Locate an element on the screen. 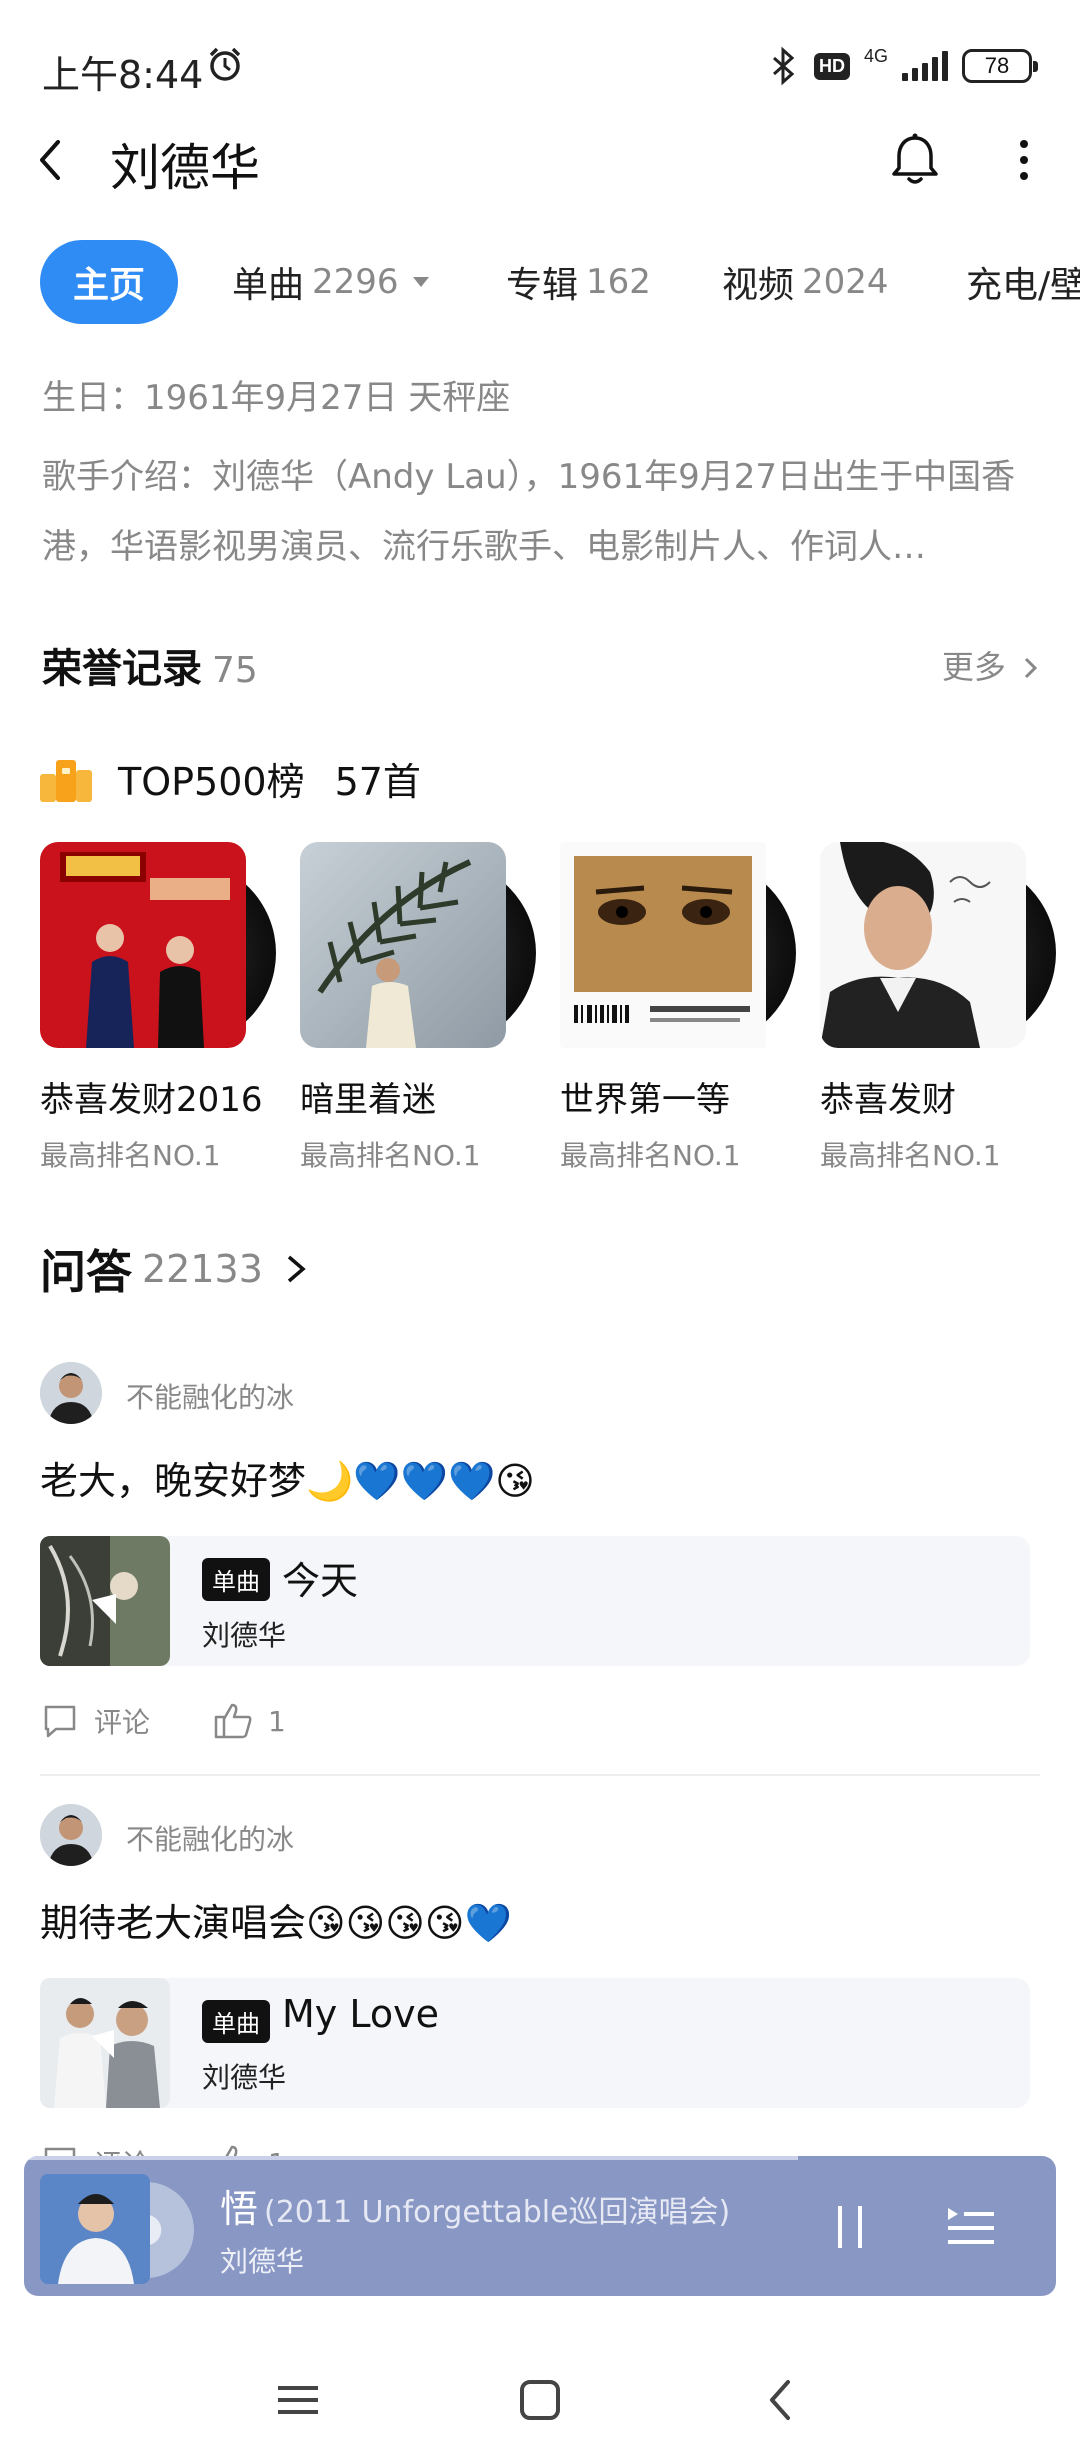 Image resolution: width=1080 pixels, height=2460 pixels. caret-down-icon is located at coordinates (420, 282).